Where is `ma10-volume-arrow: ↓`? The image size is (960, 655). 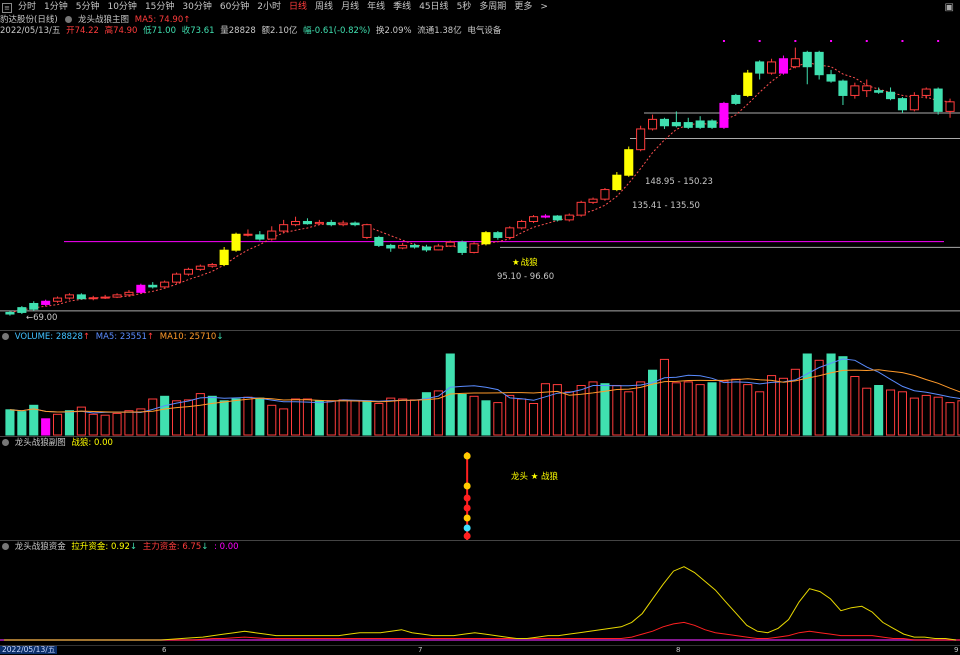
ma10-volume-arrow: ↓ is located at coordinates (220, 337).